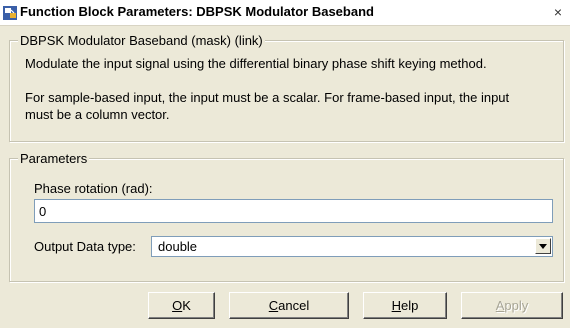  I want to click on description-group-label: DBPSK Modulator Baseband (mask) (link), so click(141, 40).